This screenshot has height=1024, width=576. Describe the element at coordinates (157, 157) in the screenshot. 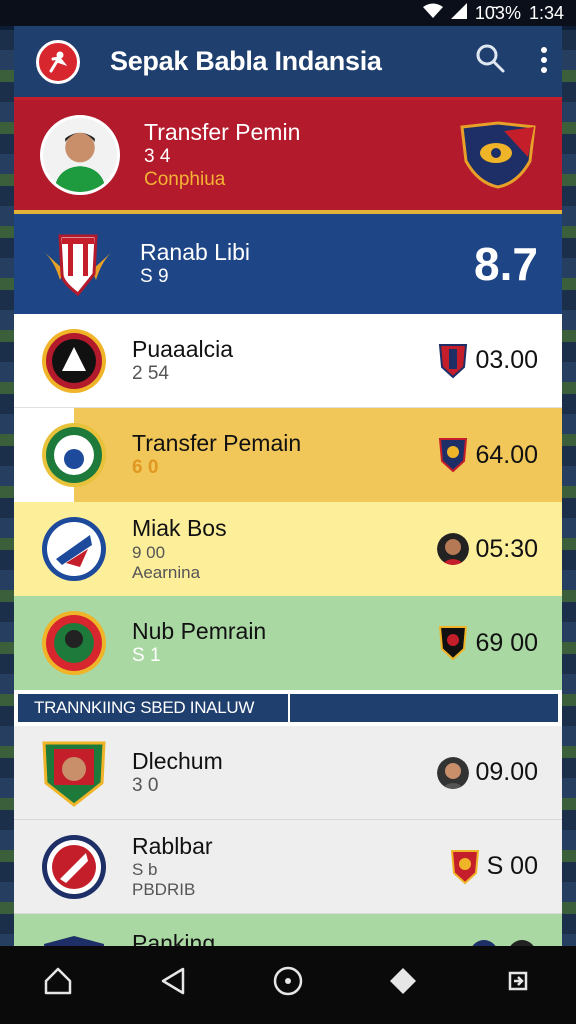

I see `item-subtitle: 3 4` at that location.